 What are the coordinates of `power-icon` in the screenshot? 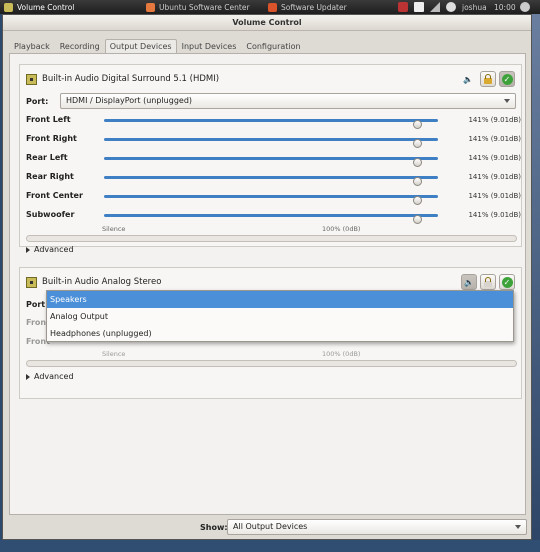 It's located at (525, 7).